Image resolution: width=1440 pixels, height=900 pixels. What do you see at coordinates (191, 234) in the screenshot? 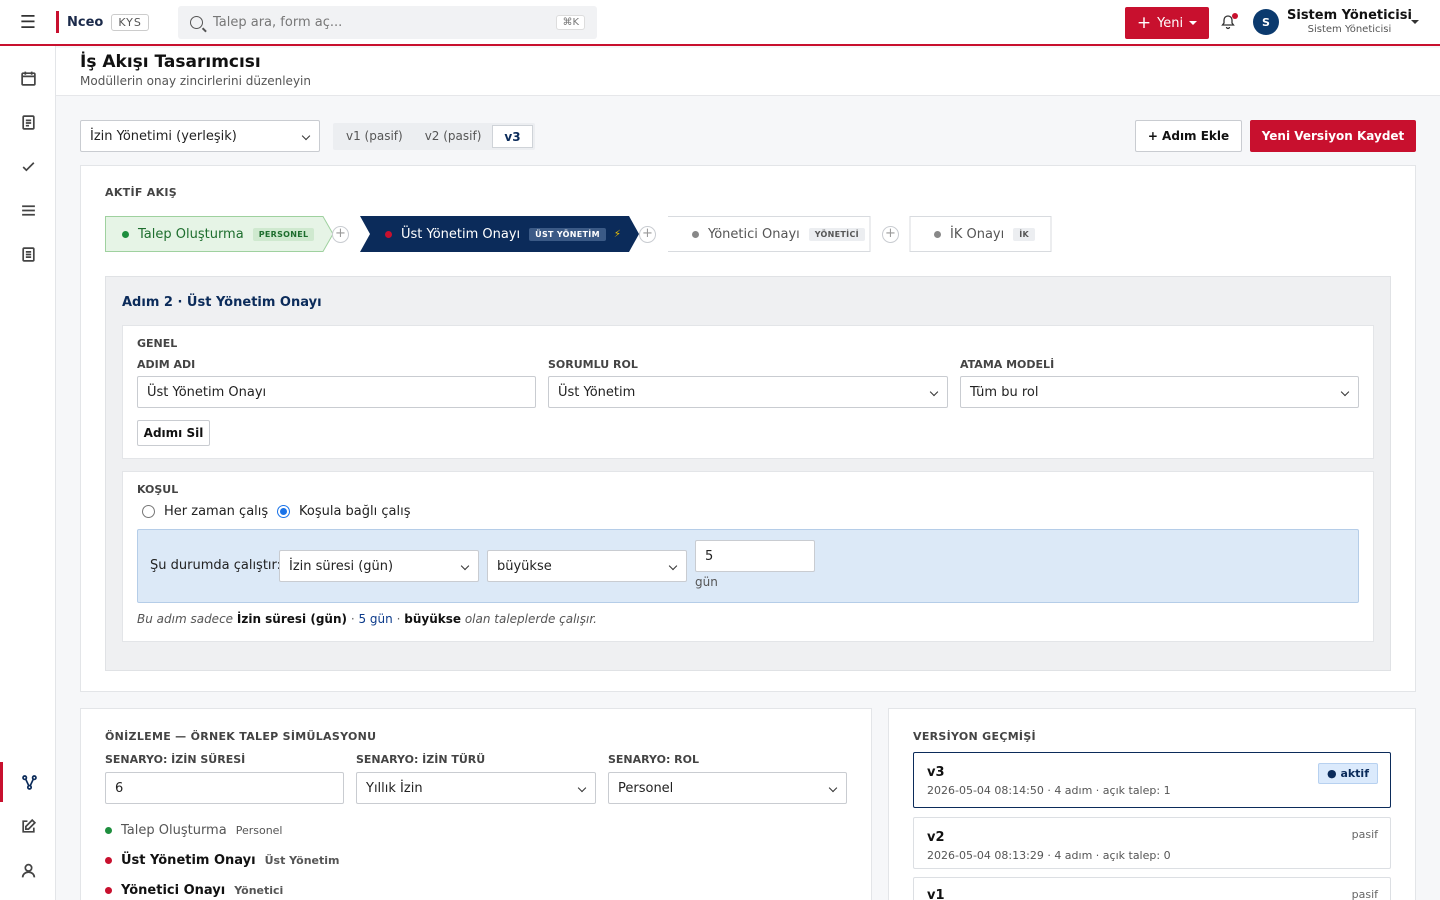
I see `flow-step-name: Talep Oluşturma` at bounding box center [191, 234].